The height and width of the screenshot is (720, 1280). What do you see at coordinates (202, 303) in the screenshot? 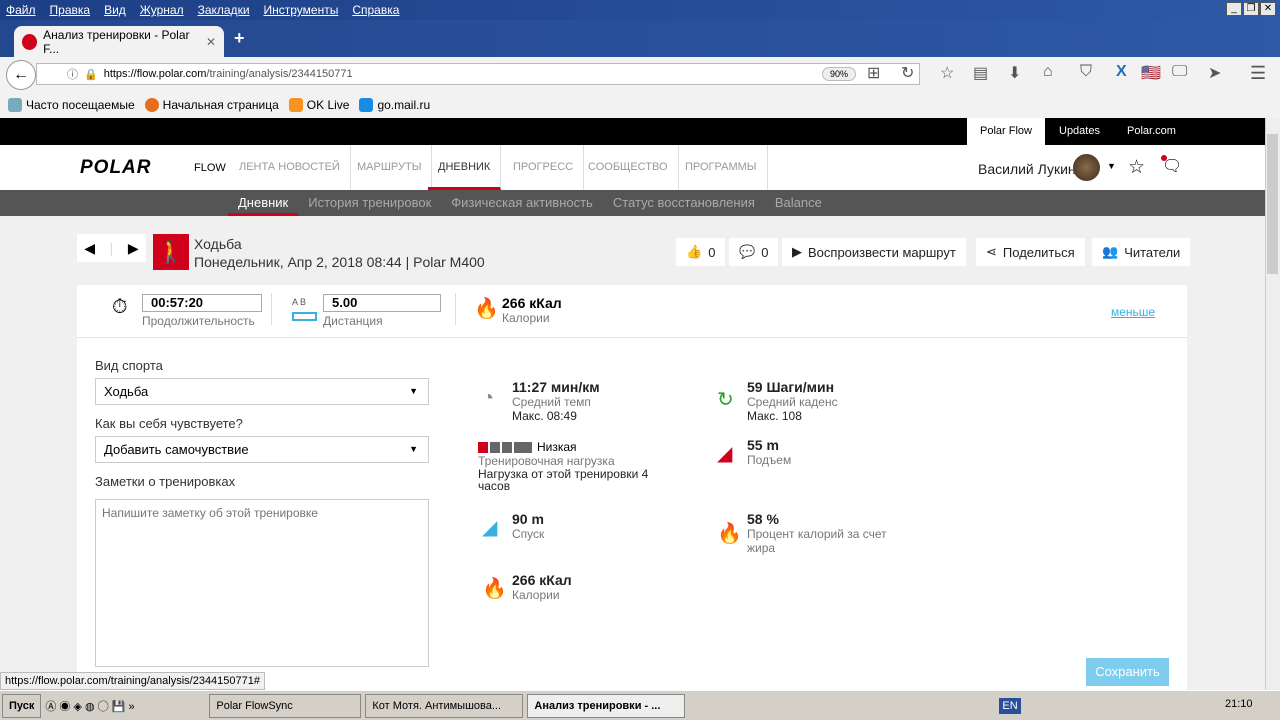
I see `duration-input: 00:57:20` at bounding box center [202, 303].